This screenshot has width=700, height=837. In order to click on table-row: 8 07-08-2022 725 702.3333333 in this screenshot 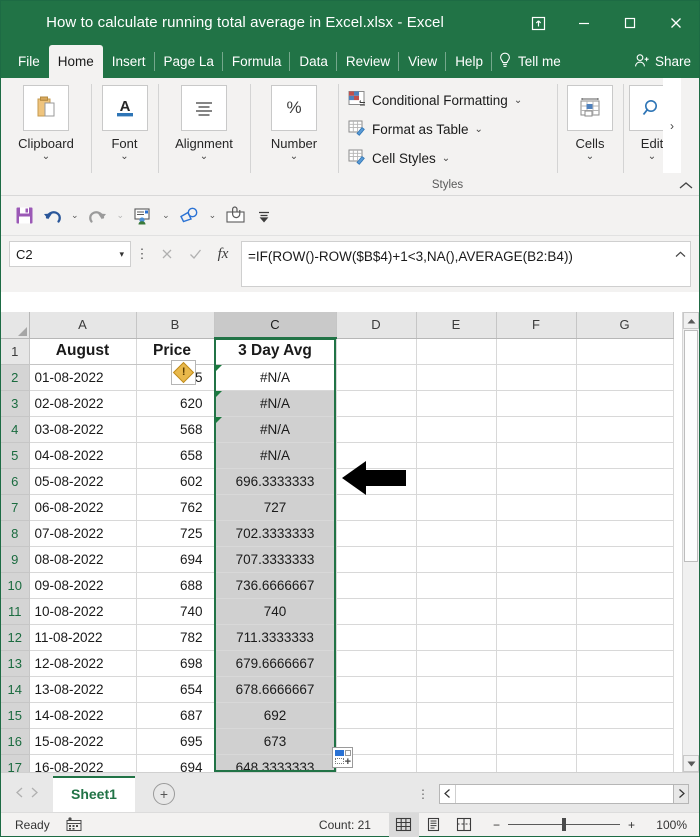, I will do `click(337, 533)`.